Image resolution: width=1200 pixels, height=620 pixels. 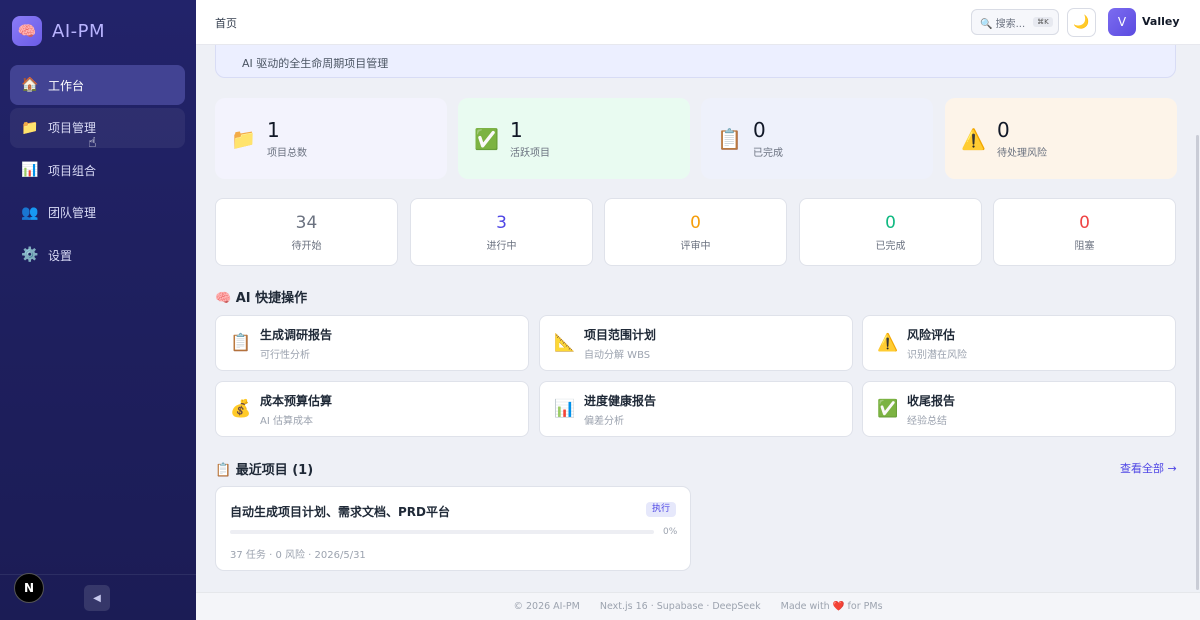 I want to click on stat-label: 待处理风险, so click(x=1022, y=153).